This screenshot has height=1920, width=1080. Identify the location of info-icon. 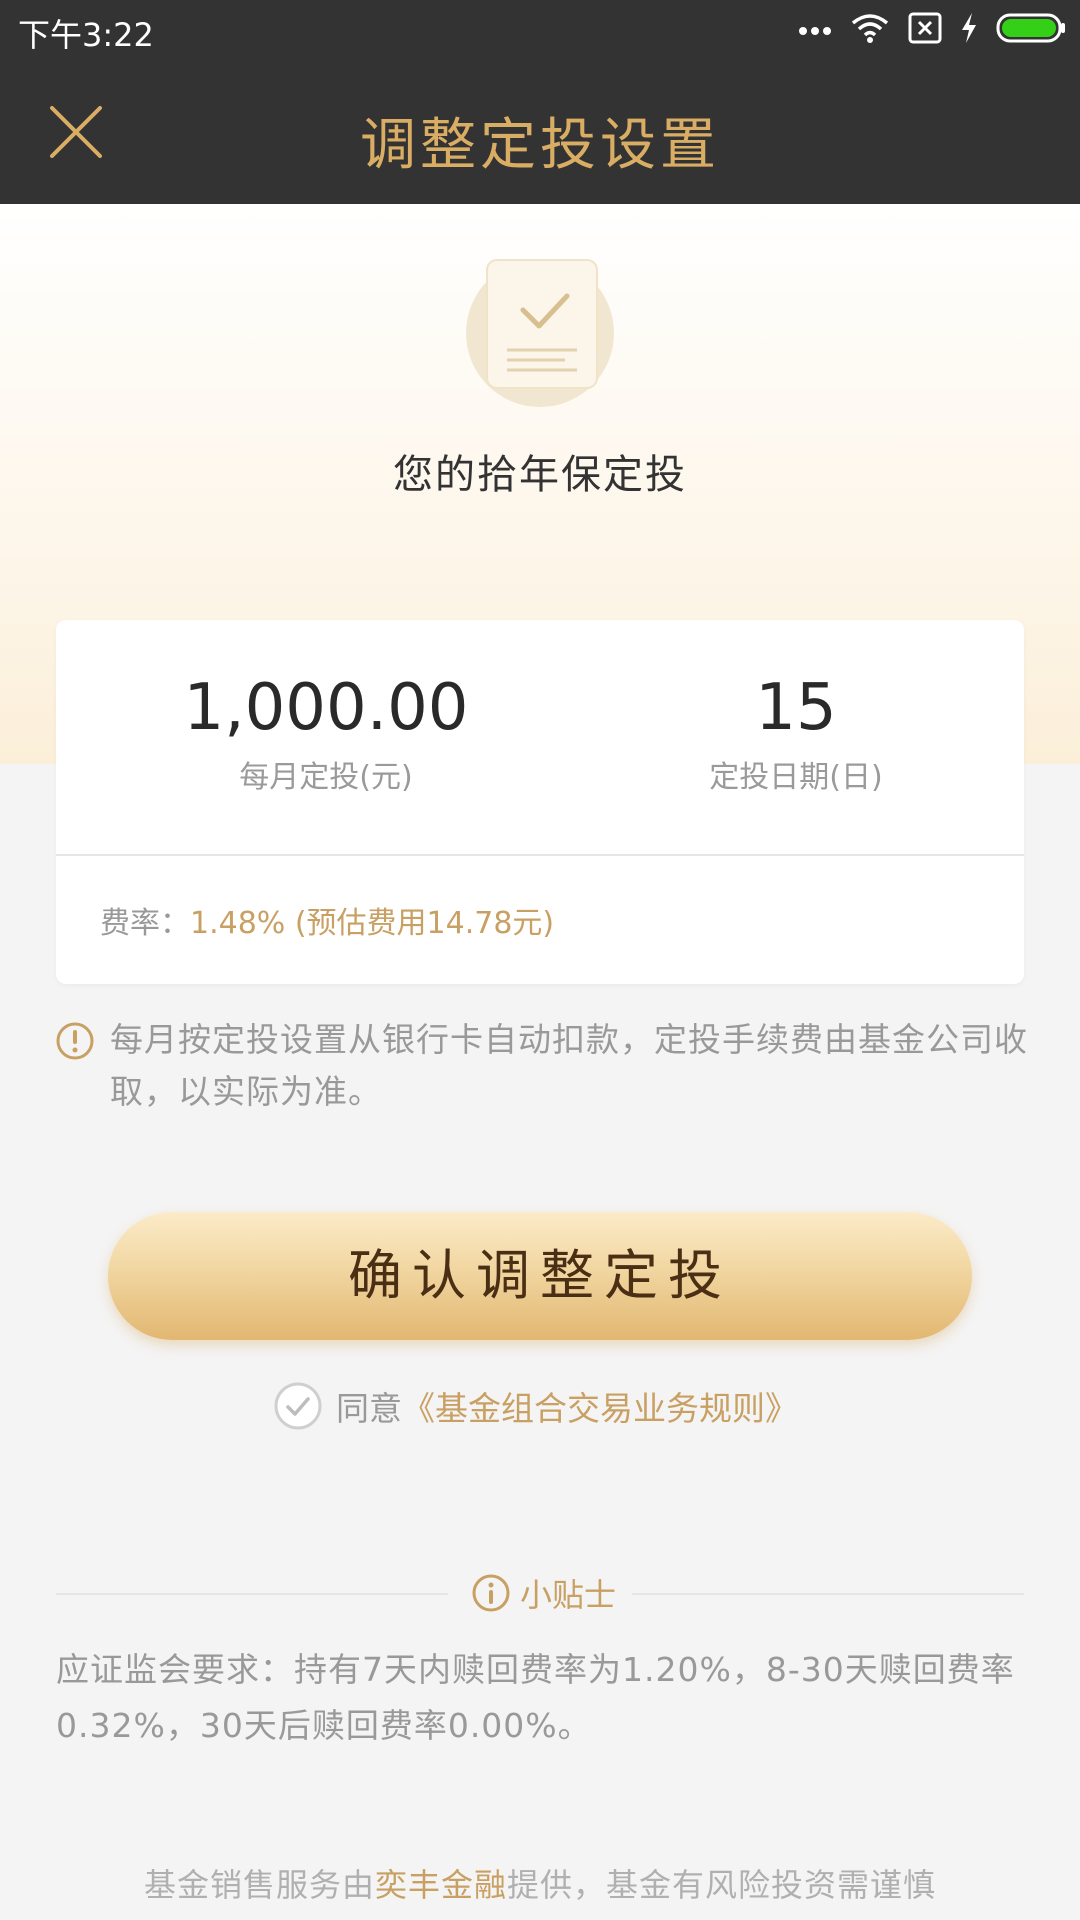
(491, 1593).